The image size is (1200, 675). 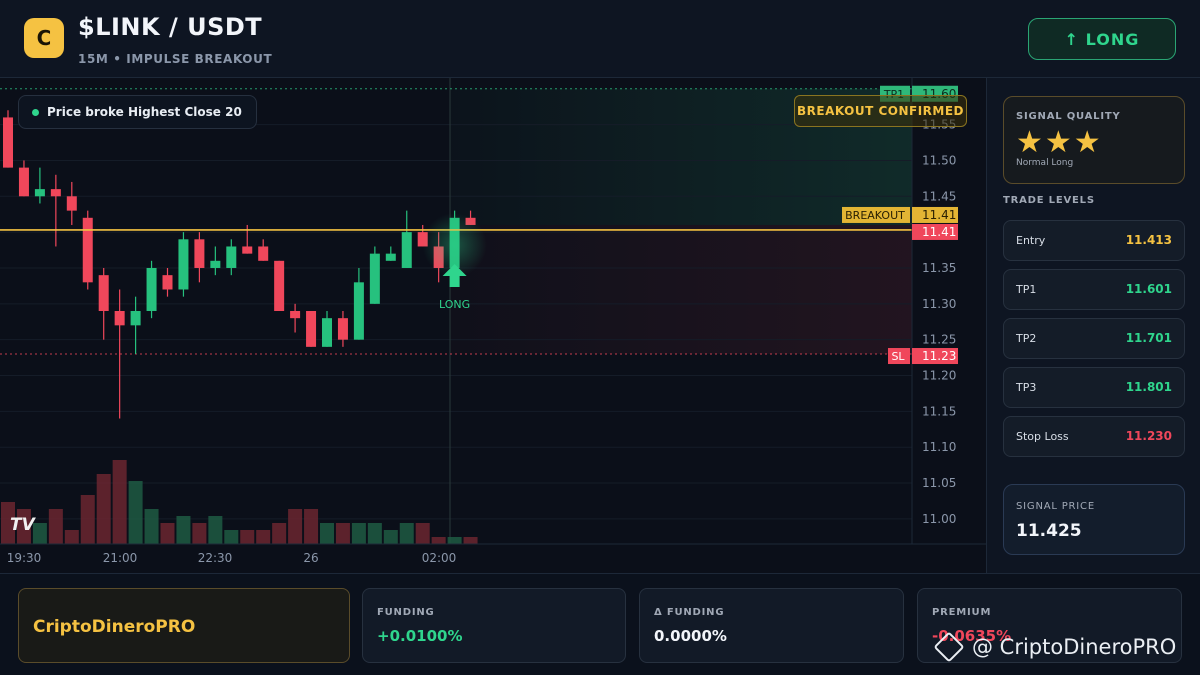 What do you see at coordinates (689, 612) in the screenshot?
I see `delta-funding-label: Δ FUNDING` at bounding box center [689, 612].